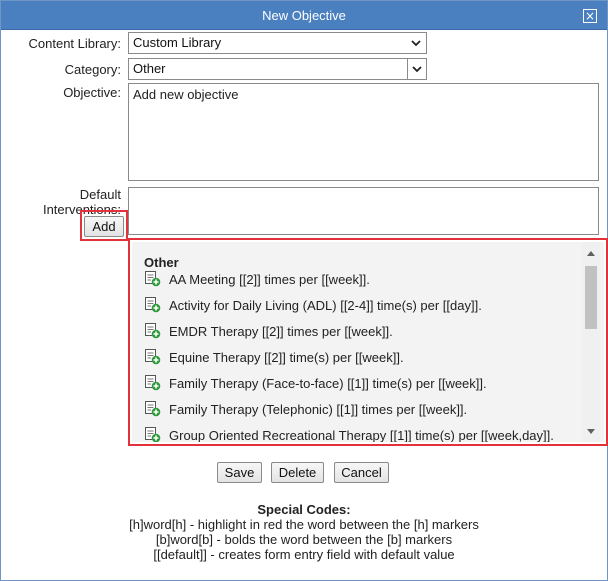 The height and width of the screenshot is (581, 608). I want to click on dialog-title: New Objective, so click(304, 15).